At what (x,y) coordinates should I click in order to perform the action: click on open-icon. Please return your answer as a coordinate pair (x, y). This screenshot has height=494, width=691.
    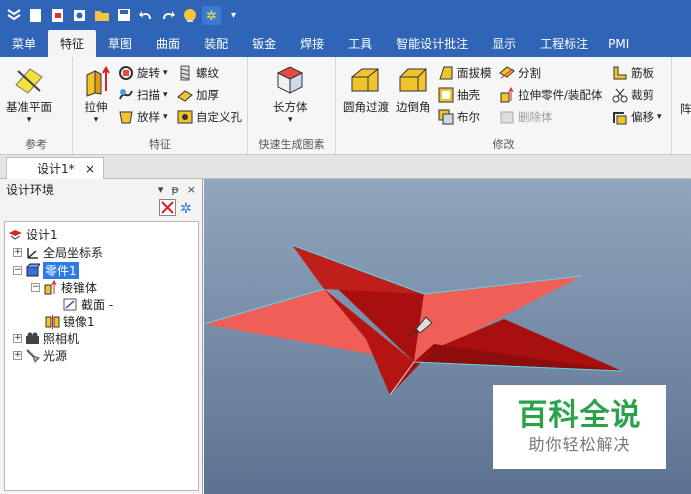
    Looking at the image, I should click on (57, 15).